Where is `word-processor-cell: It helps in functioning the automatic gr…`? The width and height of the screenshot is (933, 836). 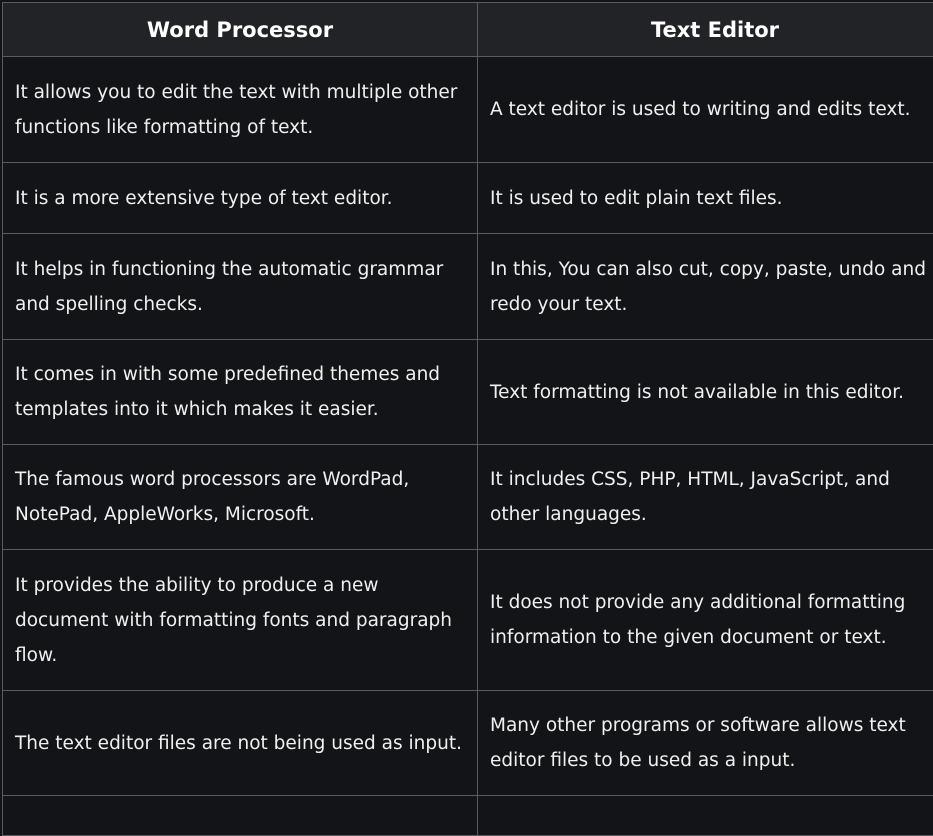
word-processor-cell: It helps in functioning the automatic gr… is located at coordinates (240, 287).